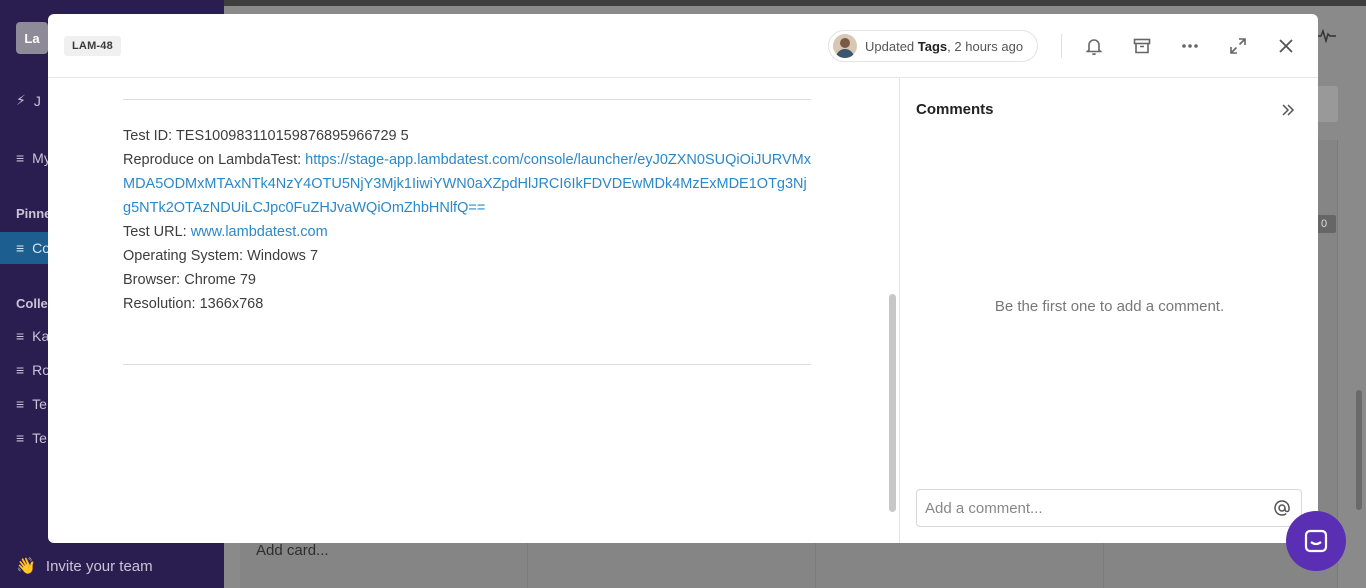 The width and height of the screenshot is (1366, 588). What do you see at coordinates (37, 100) in the screenshot?
I see `sidebar-item-label: J` at bounding box center [37, 100].